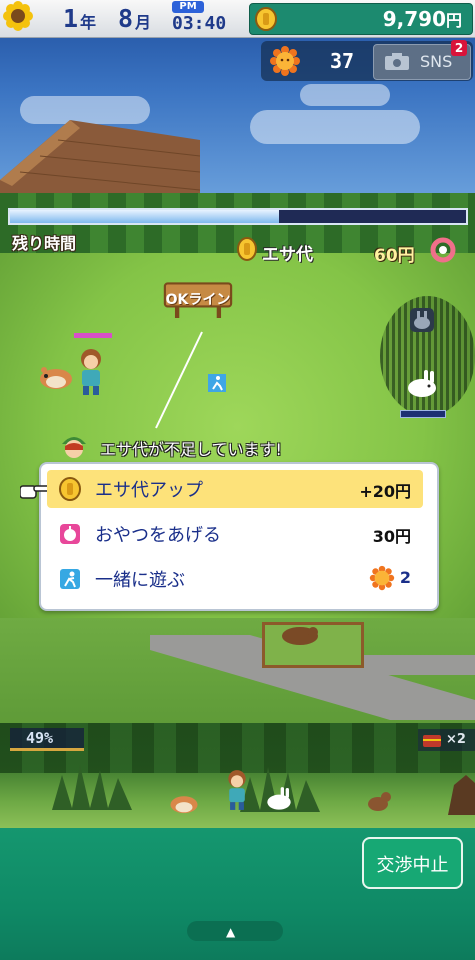 The width and height of the screenshot is (475, 960). Describe the element at coordinates (459, 48) in the screenshot. I see `sns-notification-badge: 2` at that location.